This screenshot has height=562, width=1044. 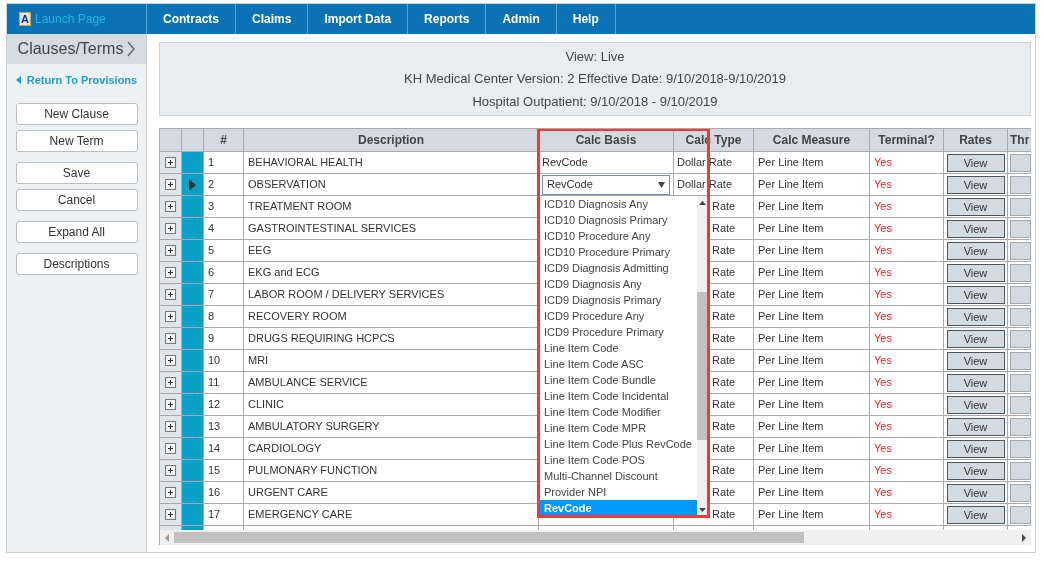 I want to click on sidebar-button: New Term, so click(x=76, y=140).